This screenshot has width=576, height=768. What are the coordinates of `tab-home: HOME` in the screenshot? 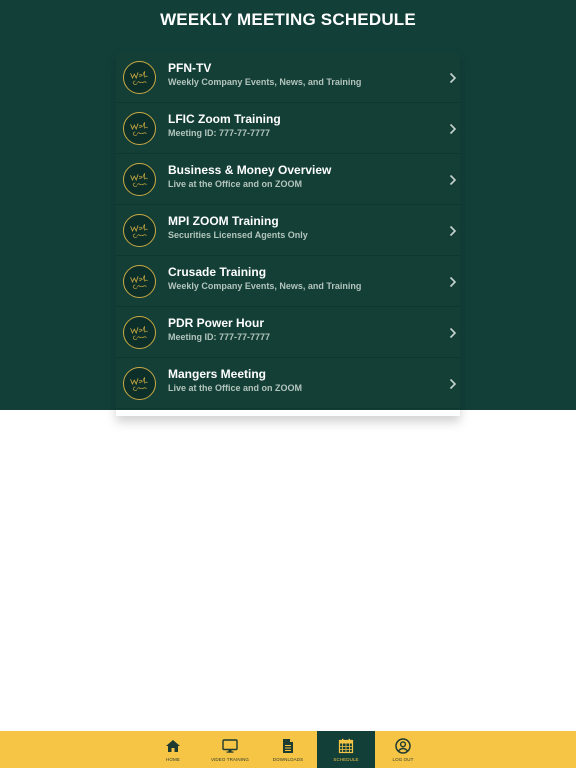 It's located at (173, 749).